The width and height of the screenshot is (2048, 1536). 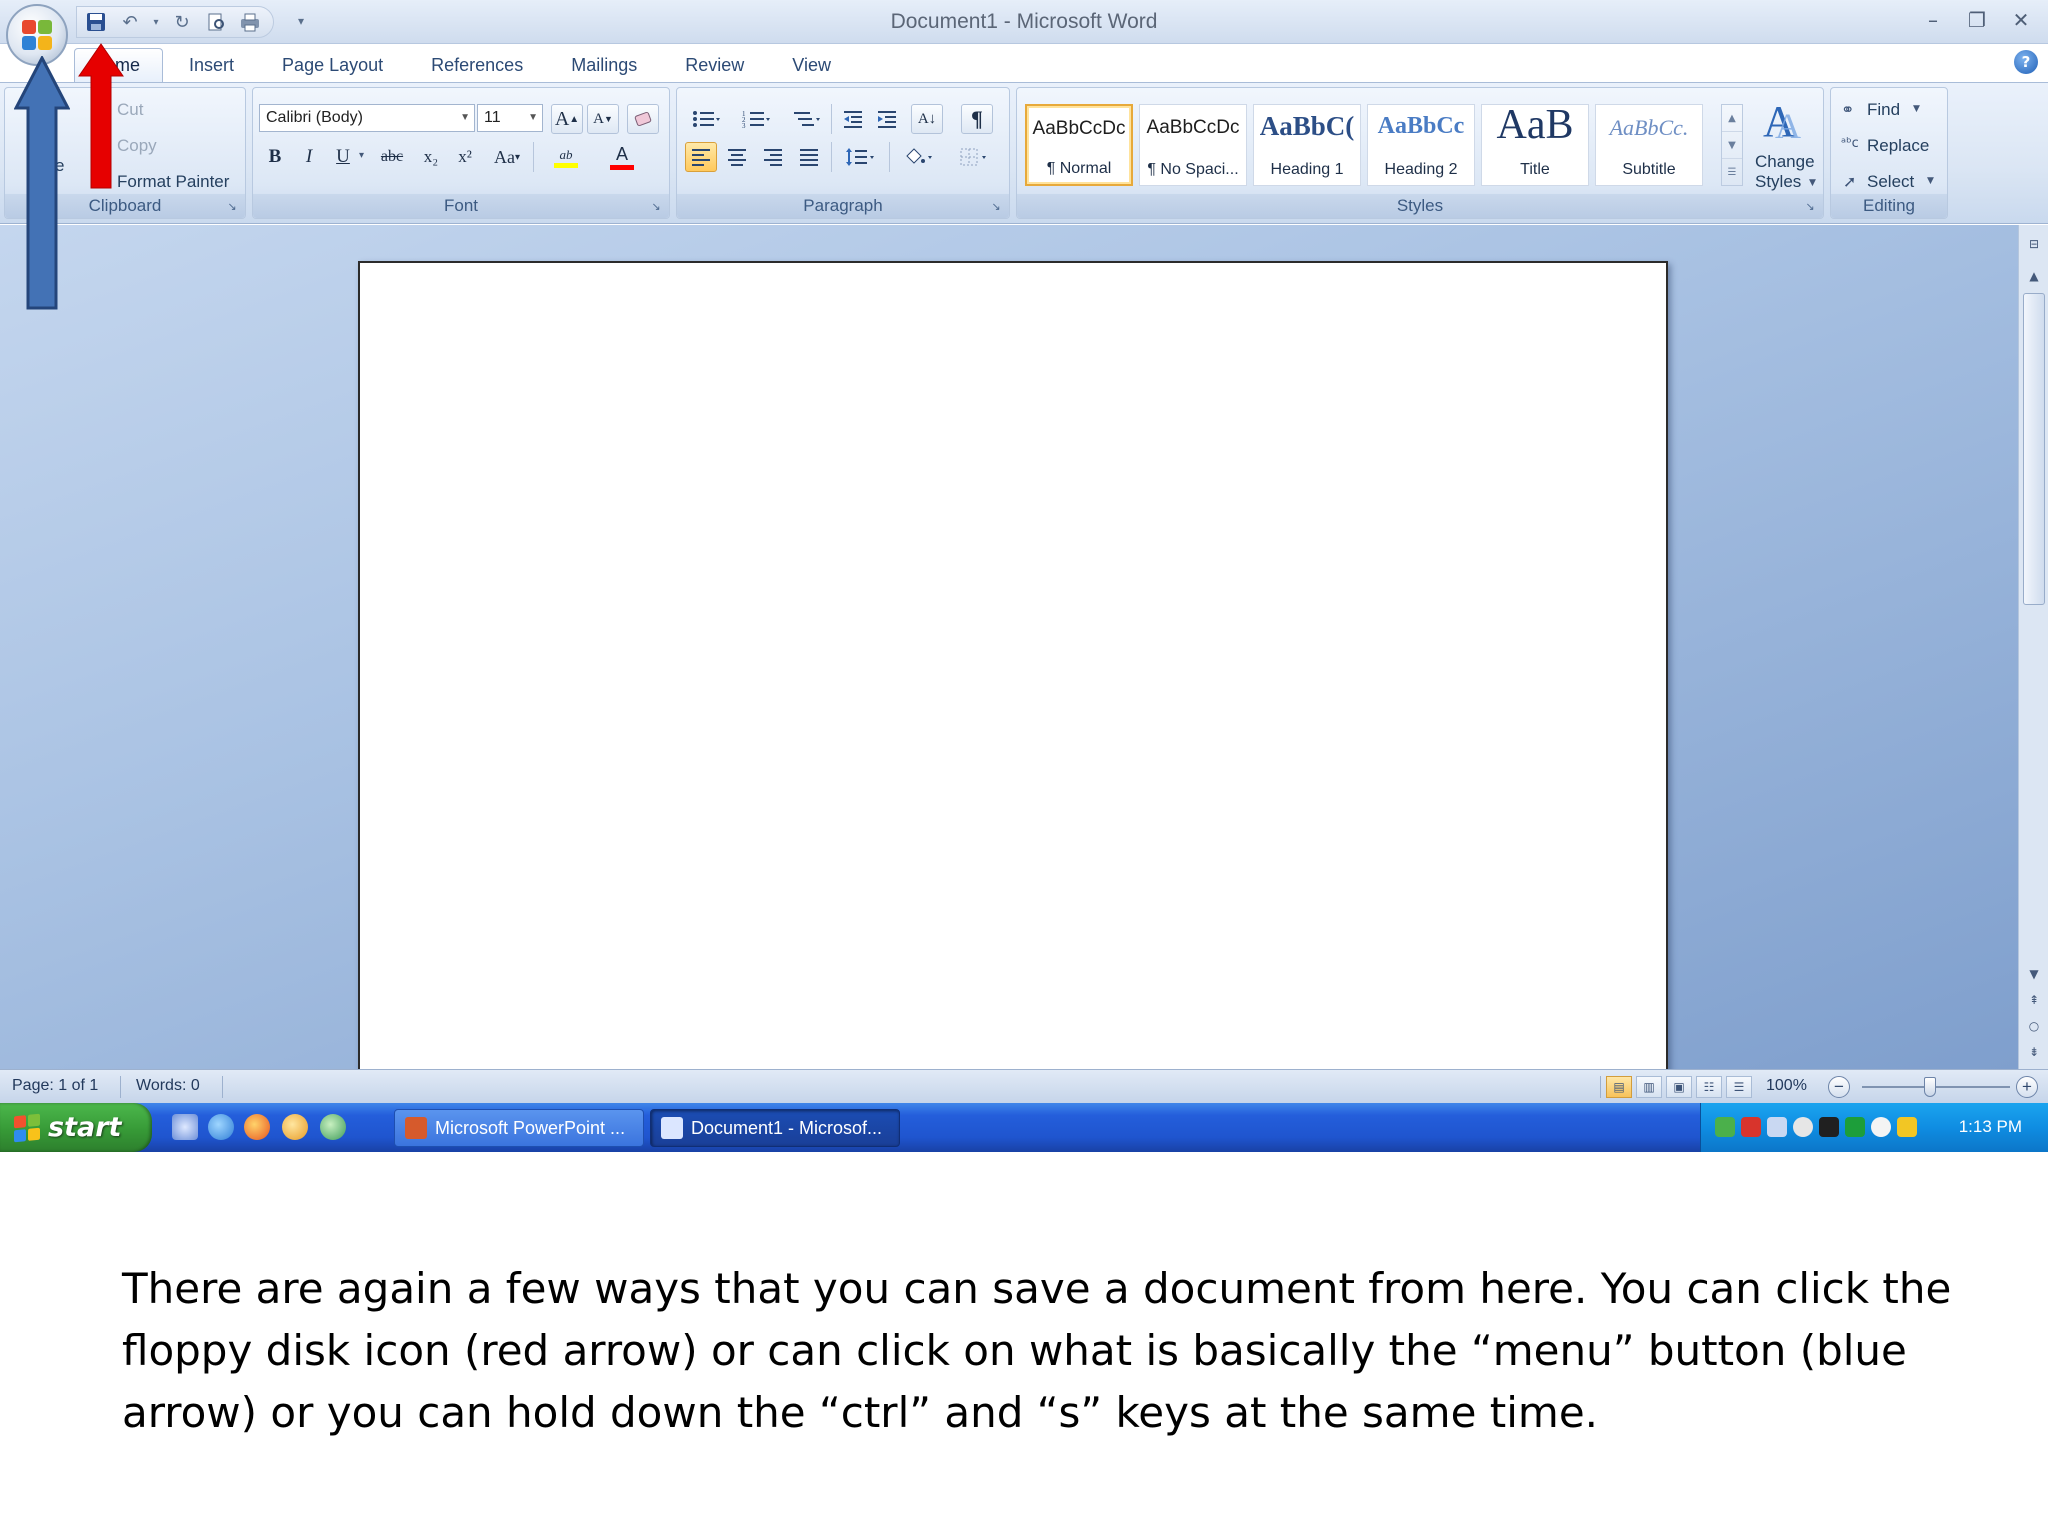 I want to click on show-desktop-icon, so click(x=185, y=1127).